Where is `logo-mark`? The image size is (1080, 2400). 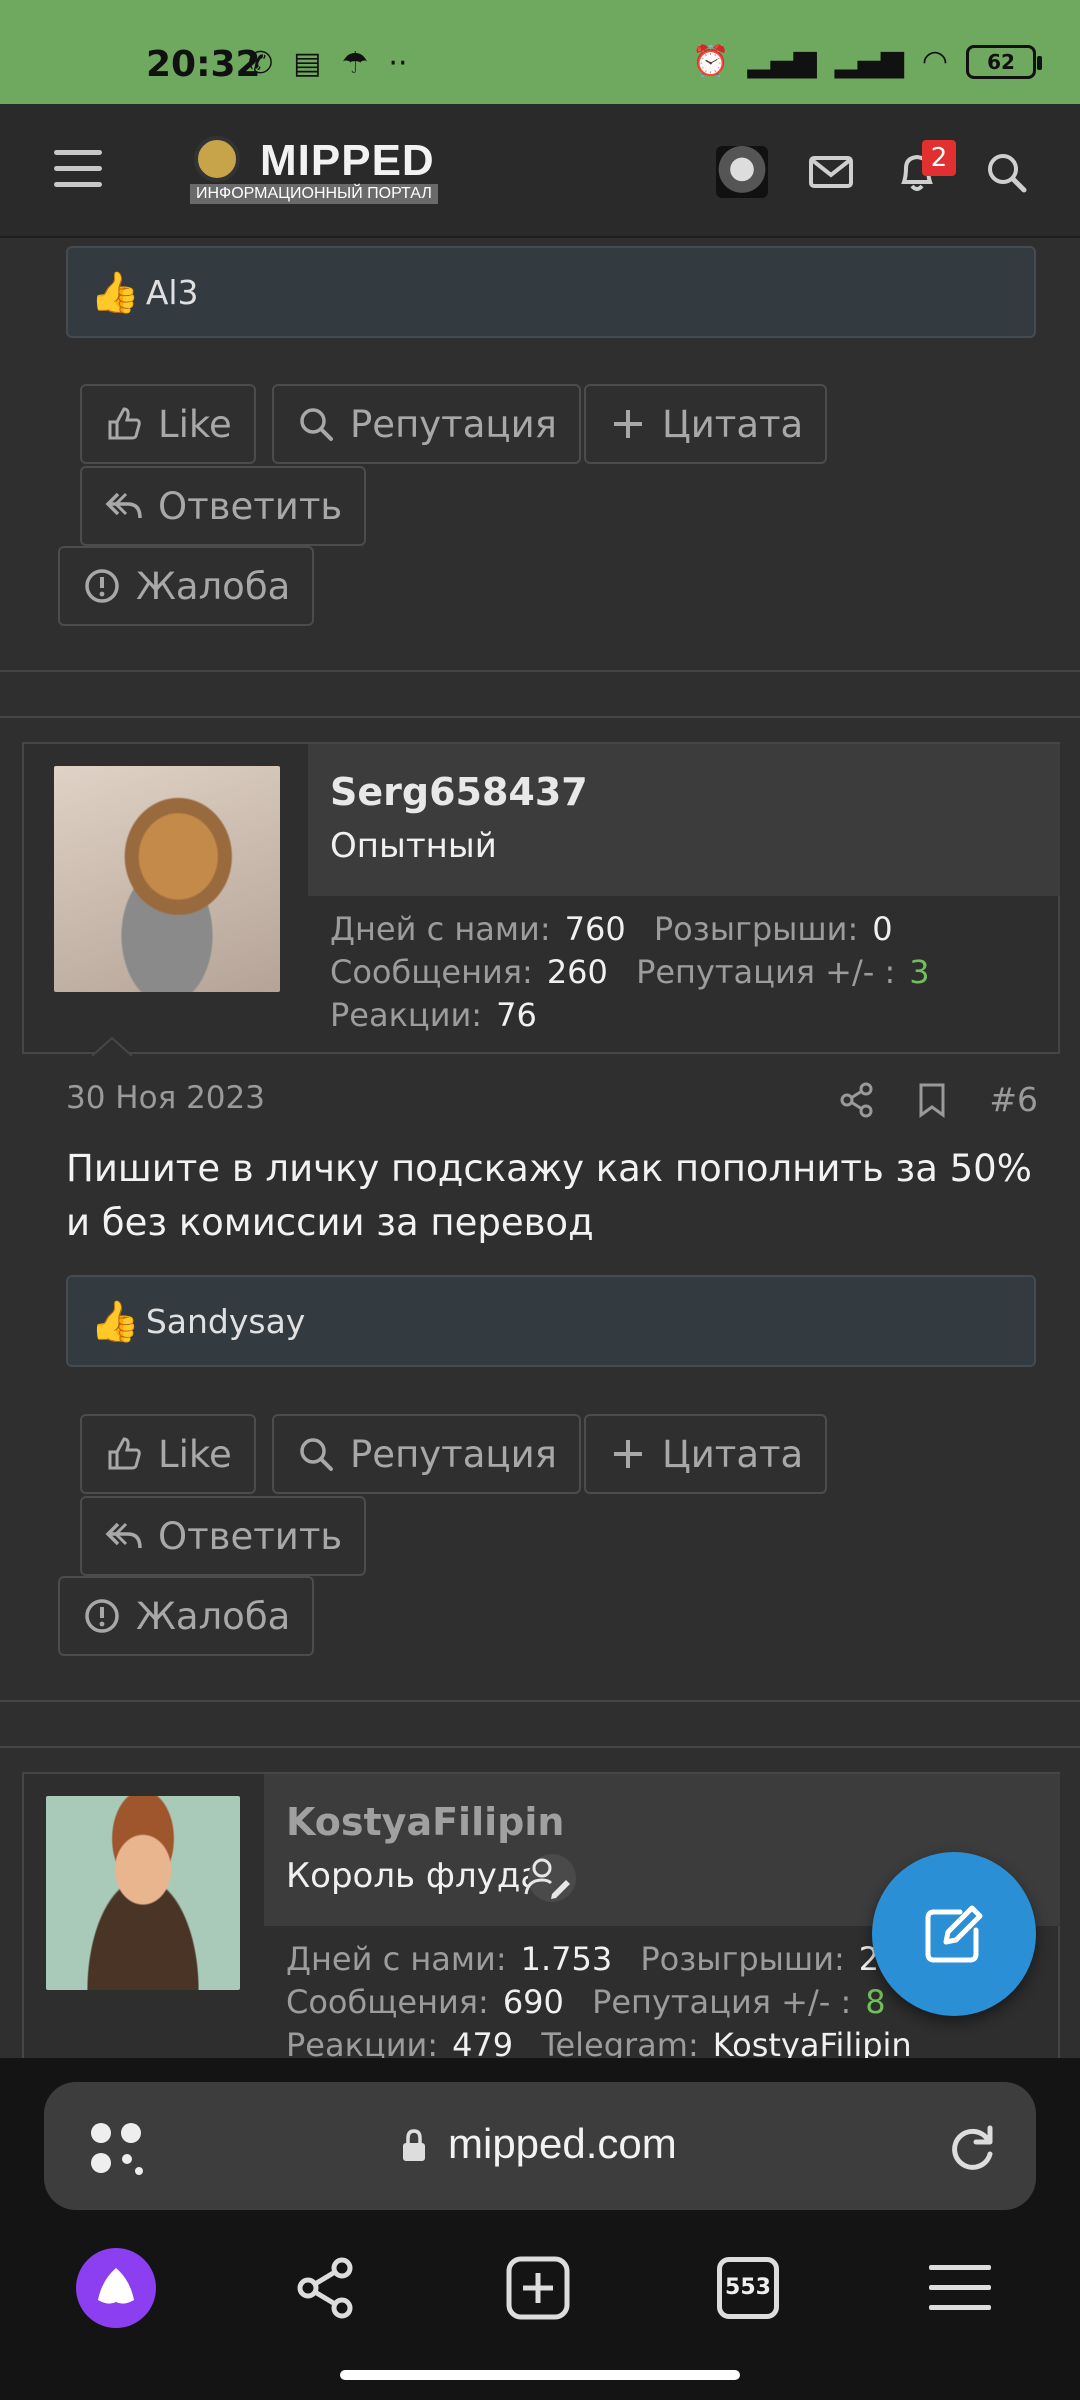
logo-mark is located at coordinates (217, 159).